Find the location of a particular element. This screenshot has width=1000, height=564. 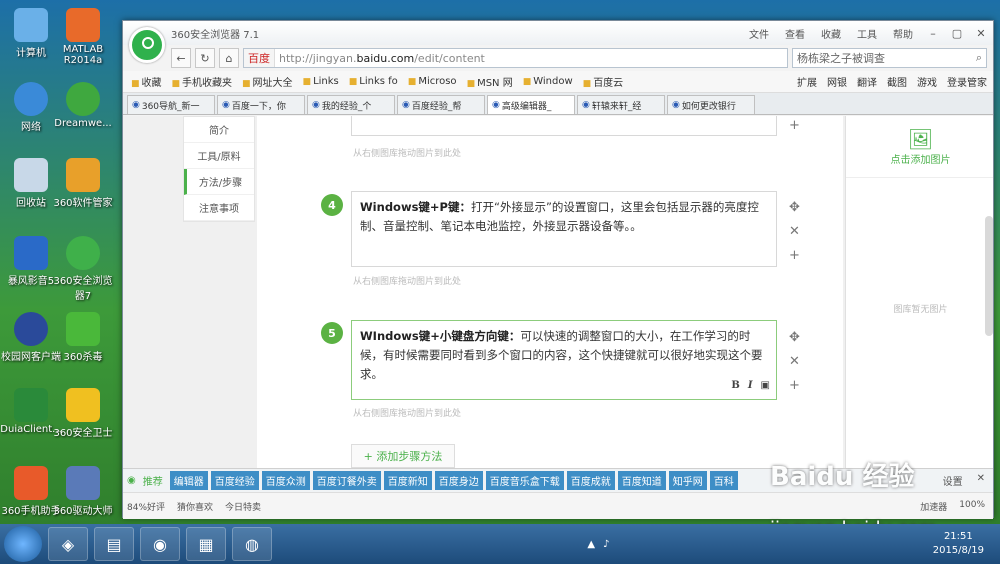

bookmark-item: 收藏 is located at coordinates (146, 81).